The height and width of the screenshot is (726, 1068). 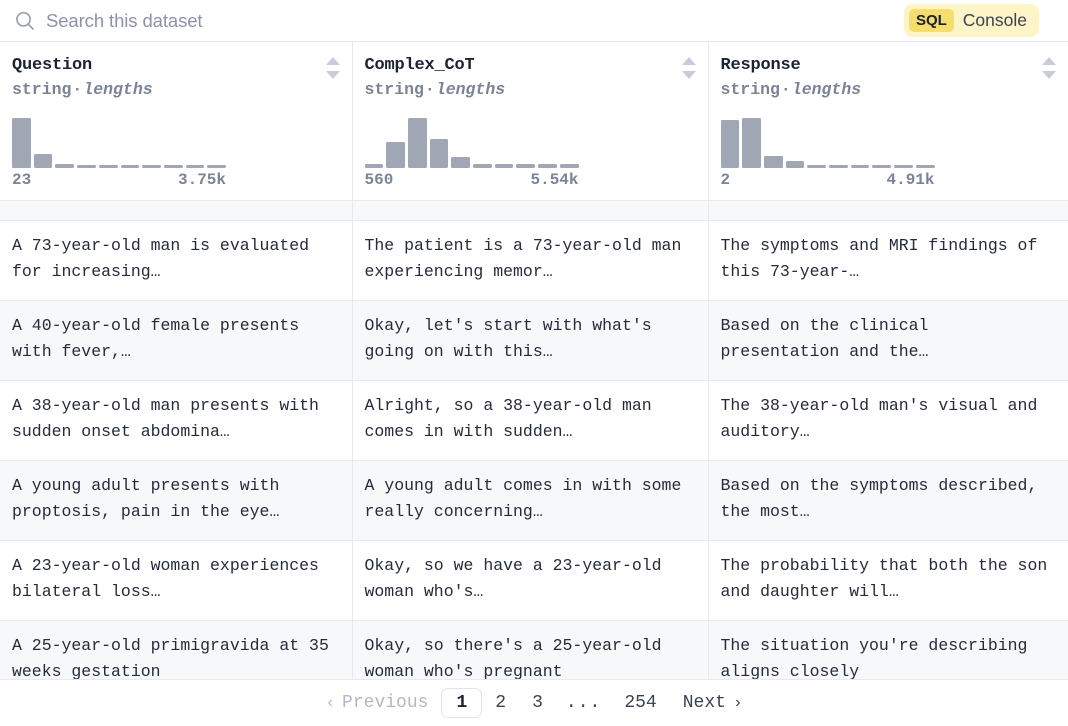 I want to click on histogram-axis: 560 5.54k, so click(x=472, y=180).